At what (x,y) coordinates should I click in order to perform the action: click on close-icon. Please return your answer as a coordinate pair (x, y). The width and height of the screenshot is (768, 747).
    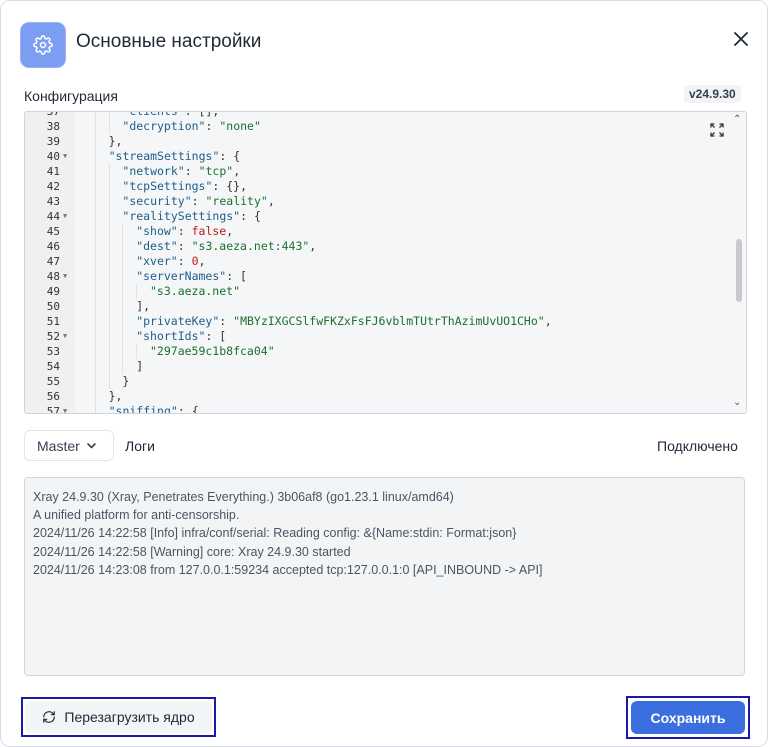
    Looking at the image, I should click on (741, 39).